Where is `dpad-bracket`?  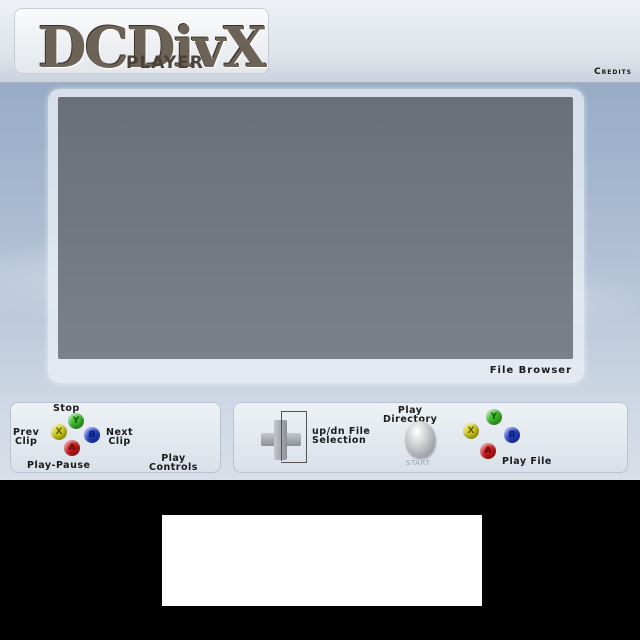
dpad-bracket is located at coordinates (294, 437).